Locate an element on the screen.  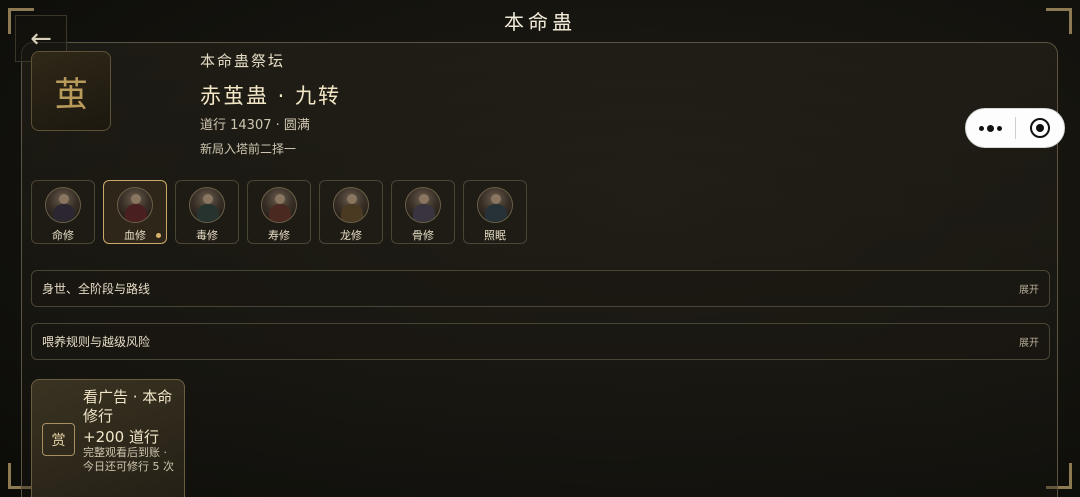
cultivation-stat: 道行 14307 · 圆满 is located at coordinates (255, 125).